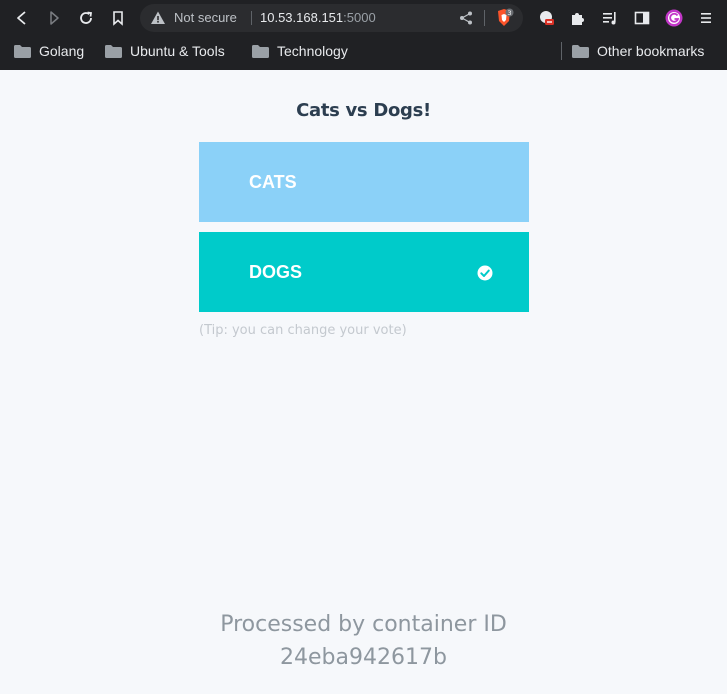  What do you see at coordinates (359, 17) in the screenshot?
I see `url-port: :5000` at bounding box center [359, 17].